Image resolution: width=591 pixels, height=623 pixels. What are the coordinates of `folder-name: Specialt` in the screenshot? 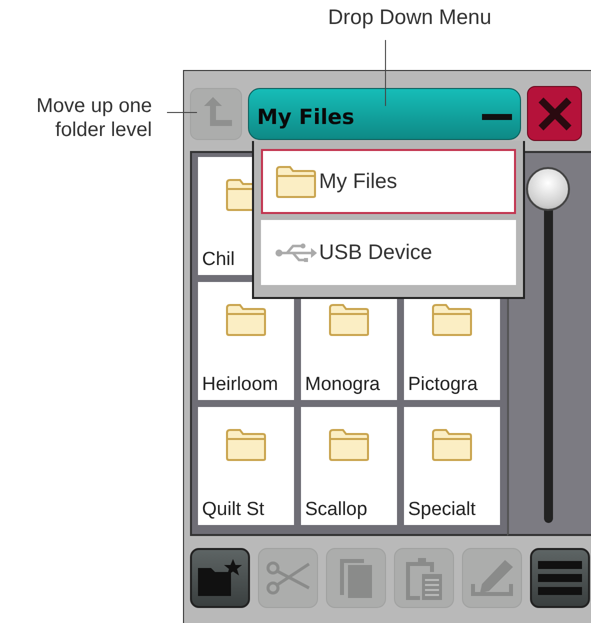 It's located at (441, 510).